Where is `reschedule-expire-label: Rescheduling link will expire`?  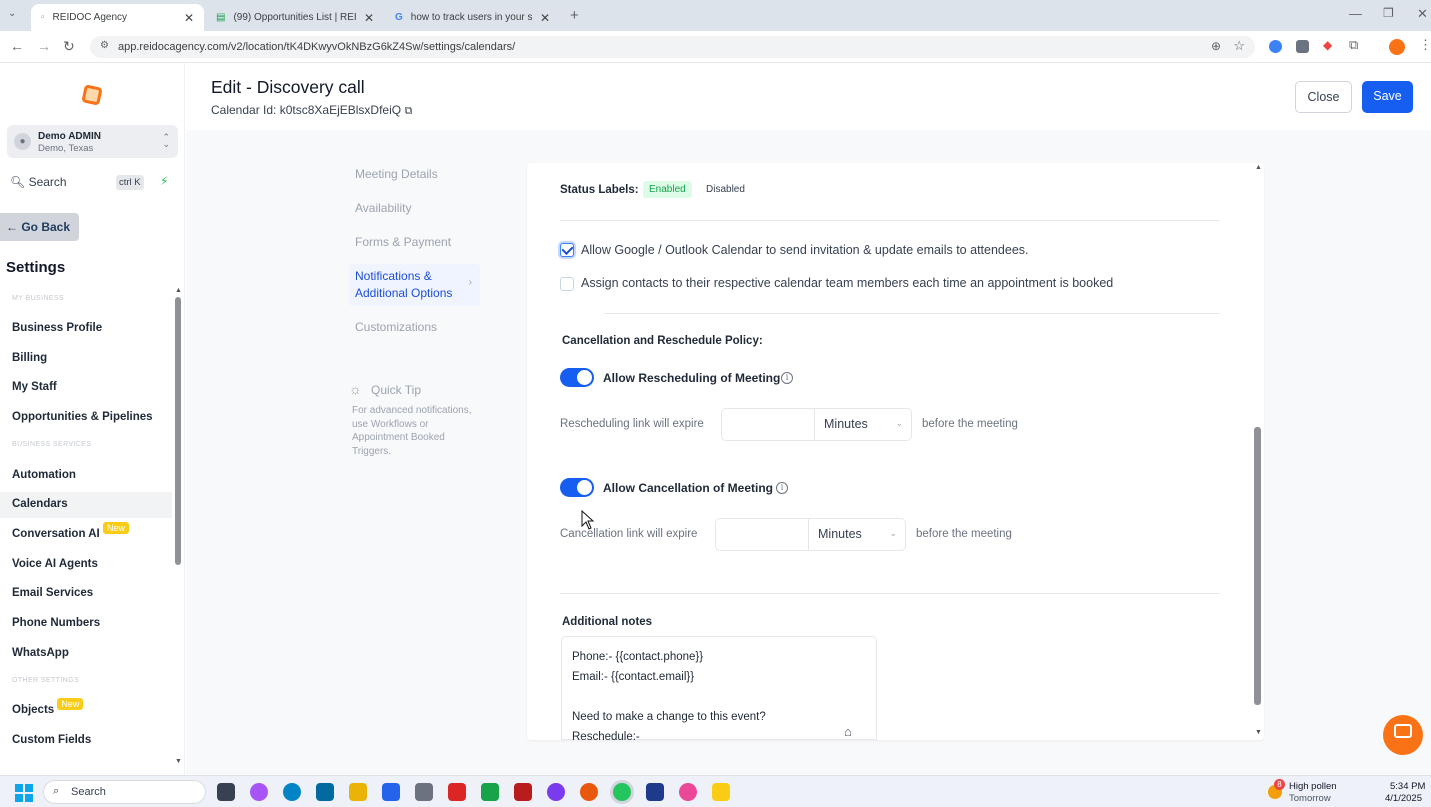
reschedule-expire-label: Rescheduling link will expire is located at coordinates (632, 424).